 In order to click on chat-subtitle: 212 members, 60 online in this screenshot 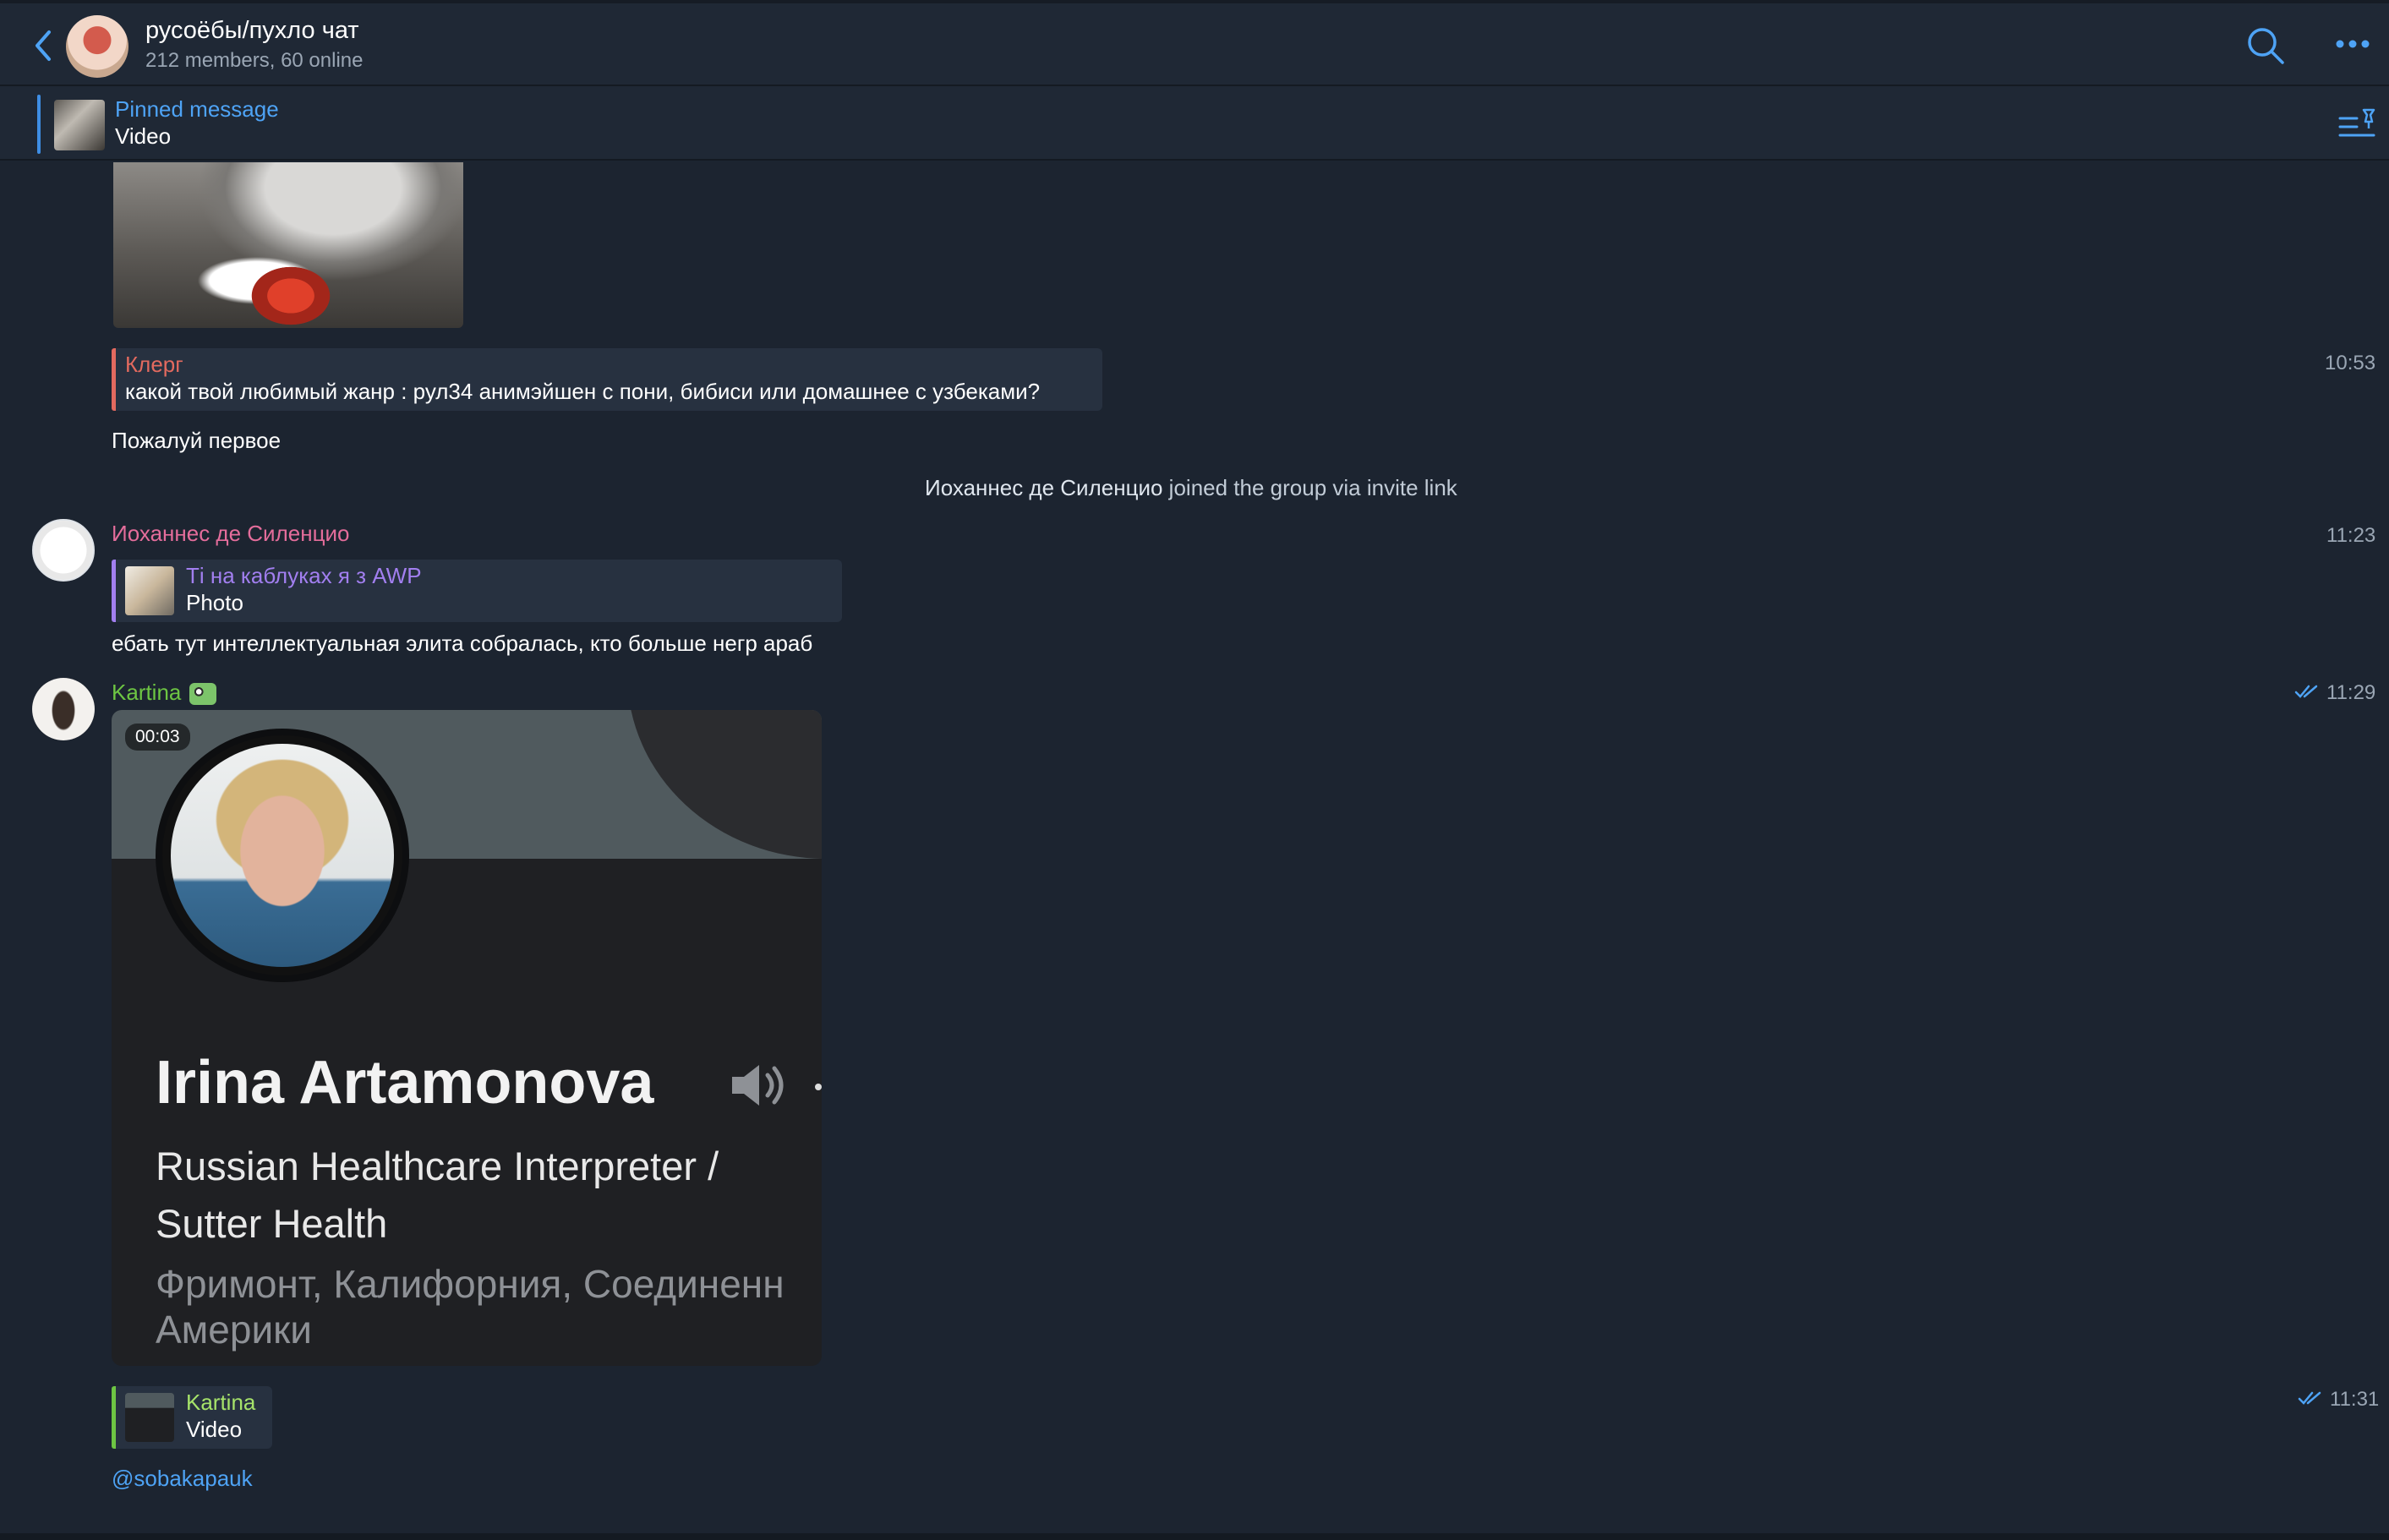, I will do `click(255, 60)`.